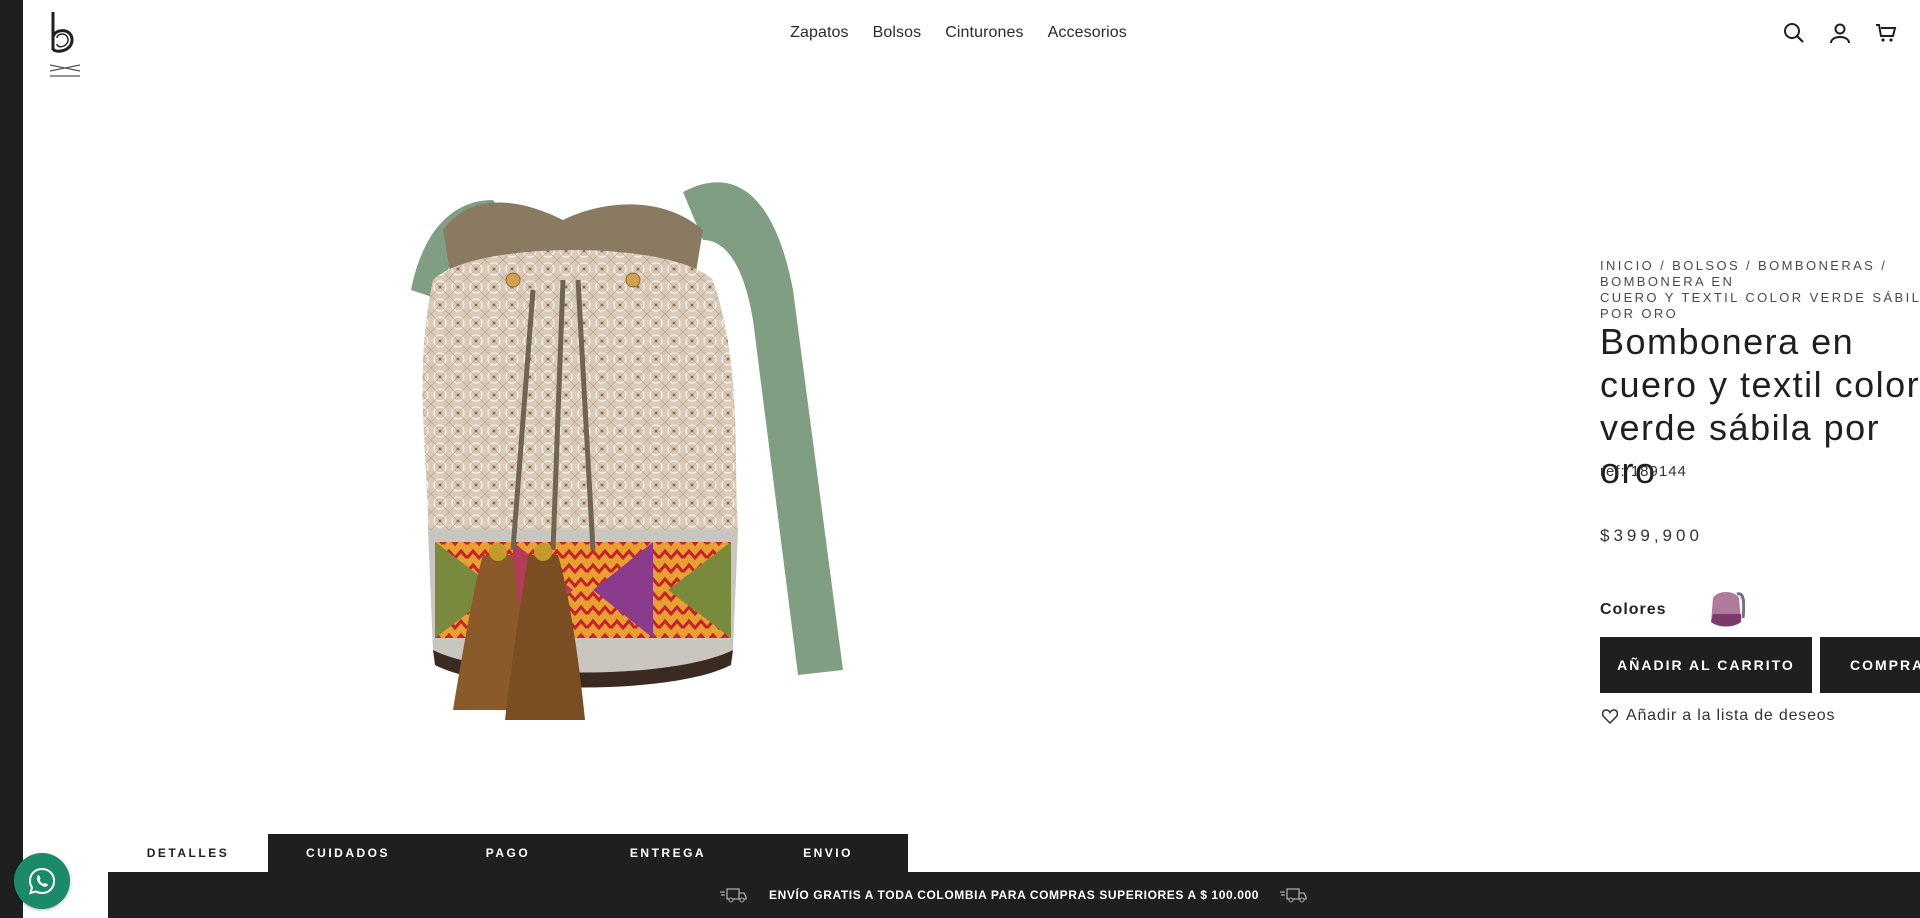 This screenshot has height=918, width=1920. What do you see at coordinates (1643, 471) in the screenshot?
I see `product-ref: ref: 189144` at bounding box center [1643, 471].